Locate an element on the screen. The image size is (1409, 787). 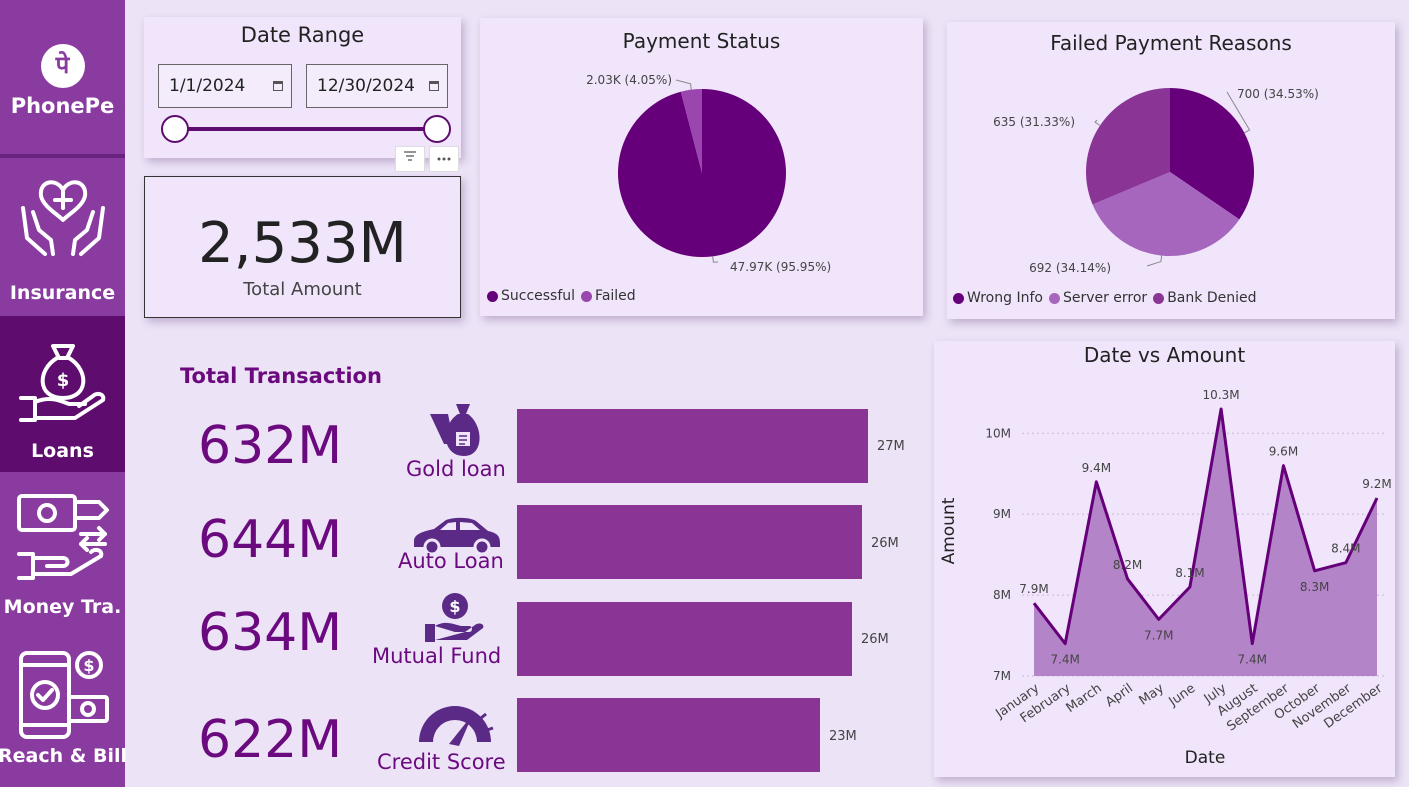
x-tick-label: June is located at coordinates (1182, 695).